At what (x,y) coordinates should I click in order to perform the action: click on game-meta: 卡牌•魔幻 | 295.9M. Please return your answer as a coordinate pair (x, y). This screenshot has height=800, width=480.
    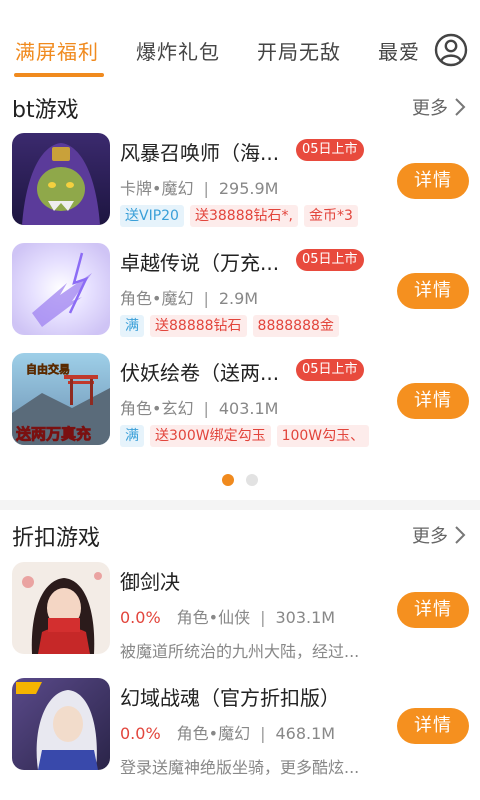
    Looking at the image, I should click on (199, 188).